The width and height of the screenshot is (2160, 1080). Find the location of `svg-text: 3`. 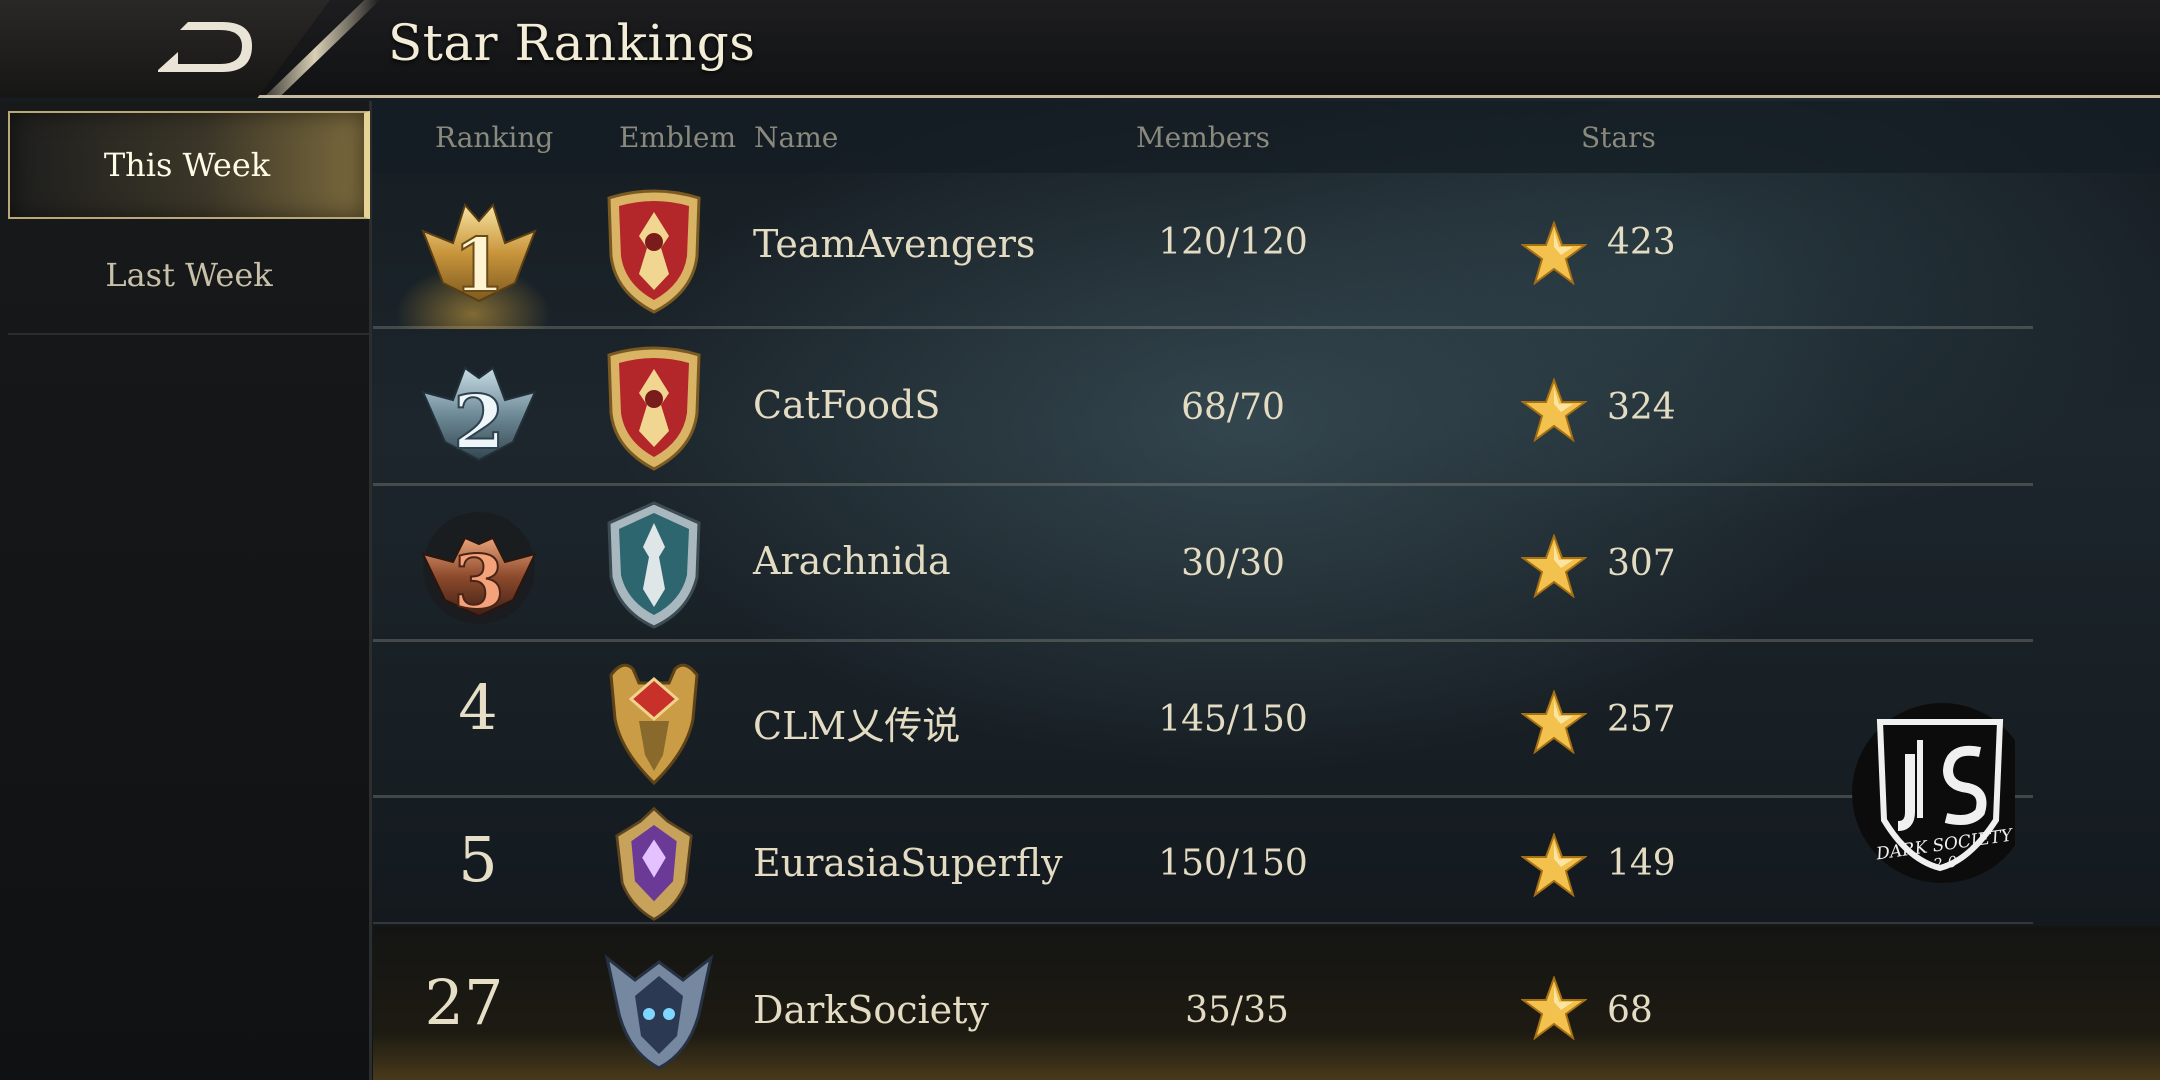

svg-text: 3 is located at coordinates (479, 583).